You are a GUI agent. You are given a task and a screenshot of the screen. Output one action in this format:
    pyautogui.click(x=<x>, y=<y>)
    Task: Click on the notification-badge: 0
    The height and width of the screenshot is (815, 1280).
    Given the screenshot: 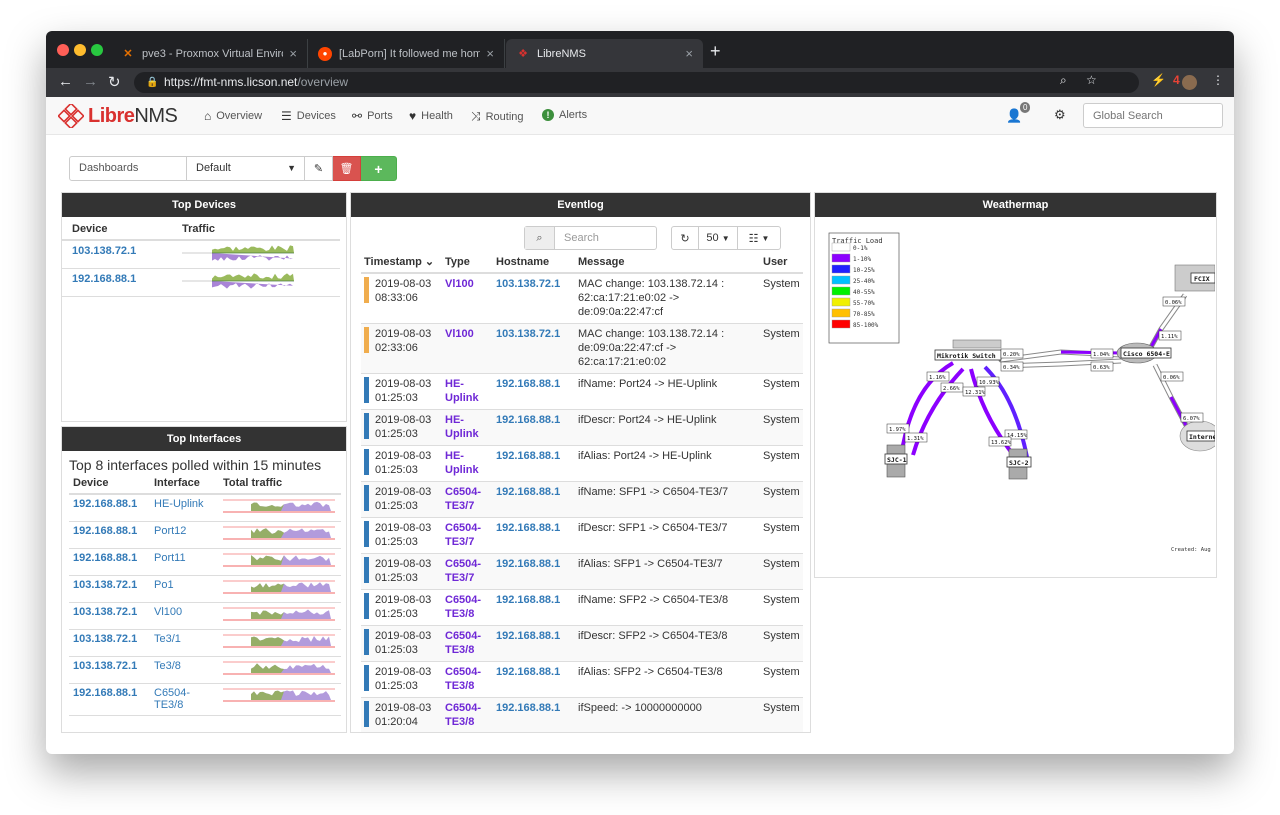 What is the action you would take?
    pyautogui.click(x=1025, y=107)
    